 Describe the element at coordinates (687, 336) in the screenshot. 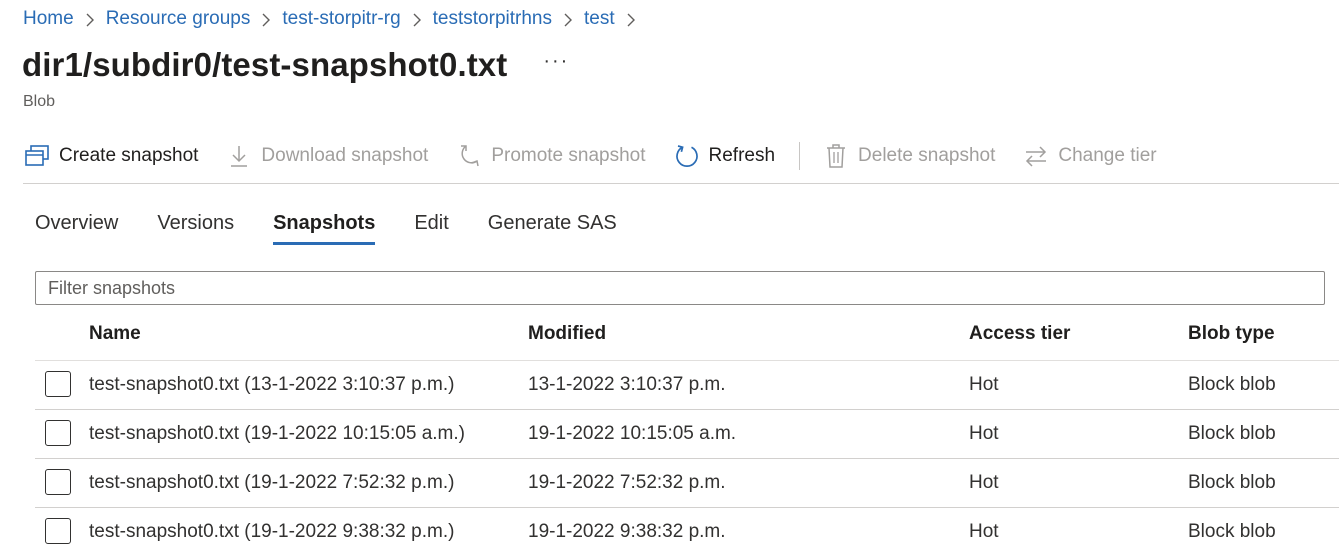

I see `table-header: Name Modified Access tier Blob type` at that location.